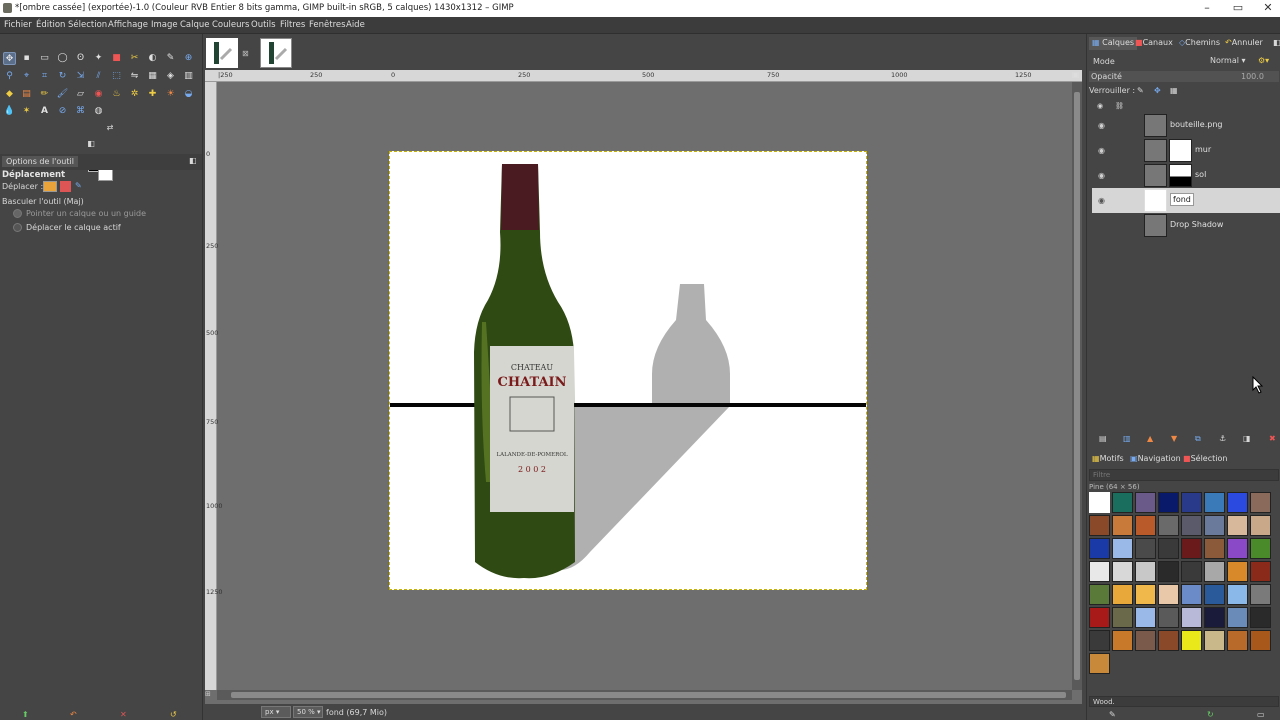 This screenshot has height=720, width=1280. Describe the element at coordinates (170, 58) in the screenshot. I see `paths-tool-icon: ✎` at that location.